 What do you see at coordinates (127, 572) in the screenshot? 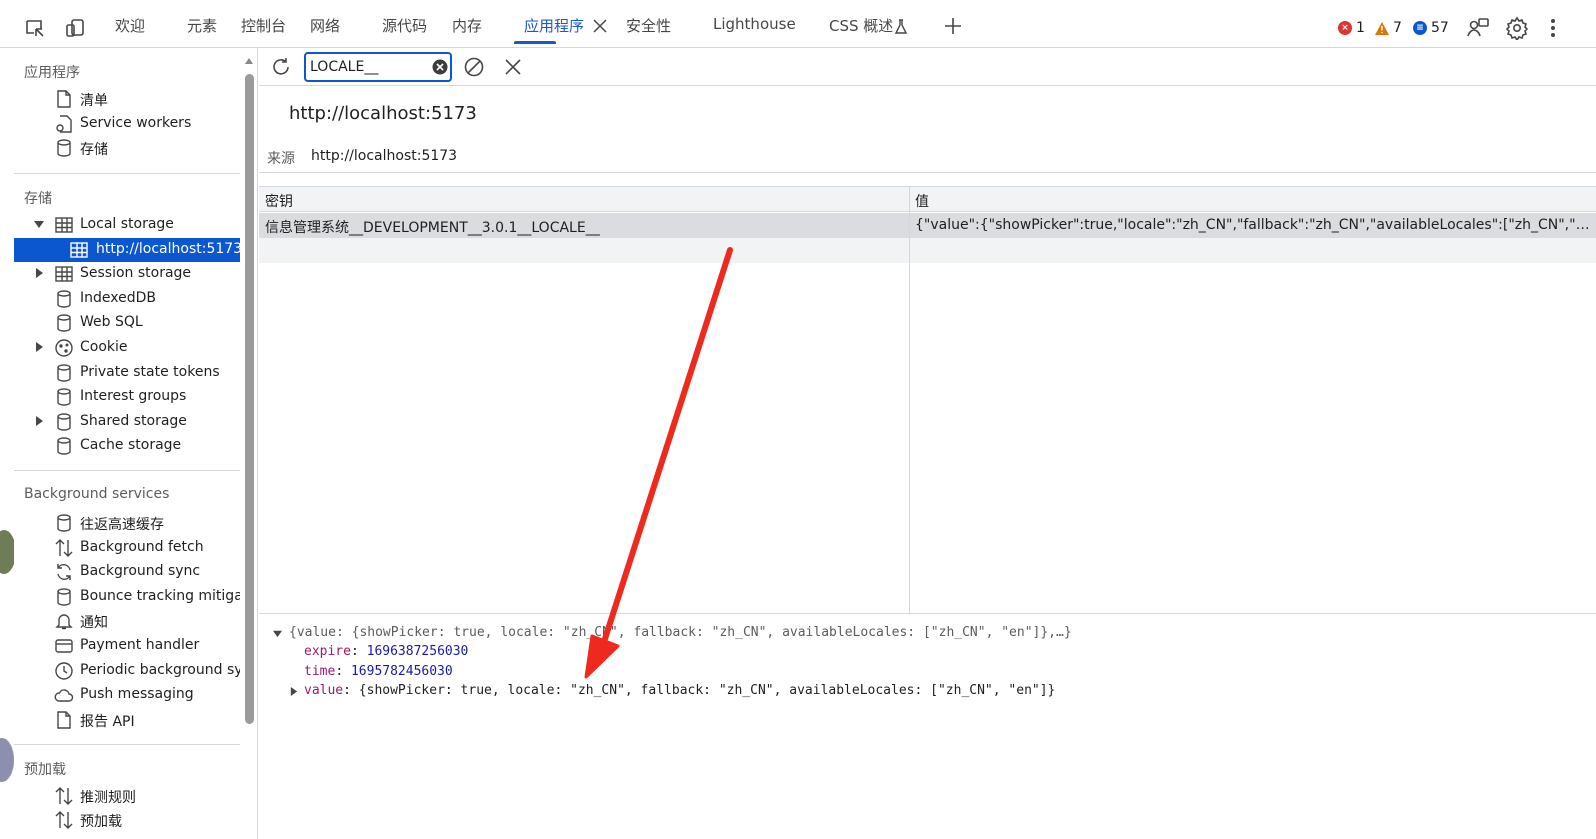
I see `sidebar-item-background-sync: Background sync` at bounding box center [127, 572].